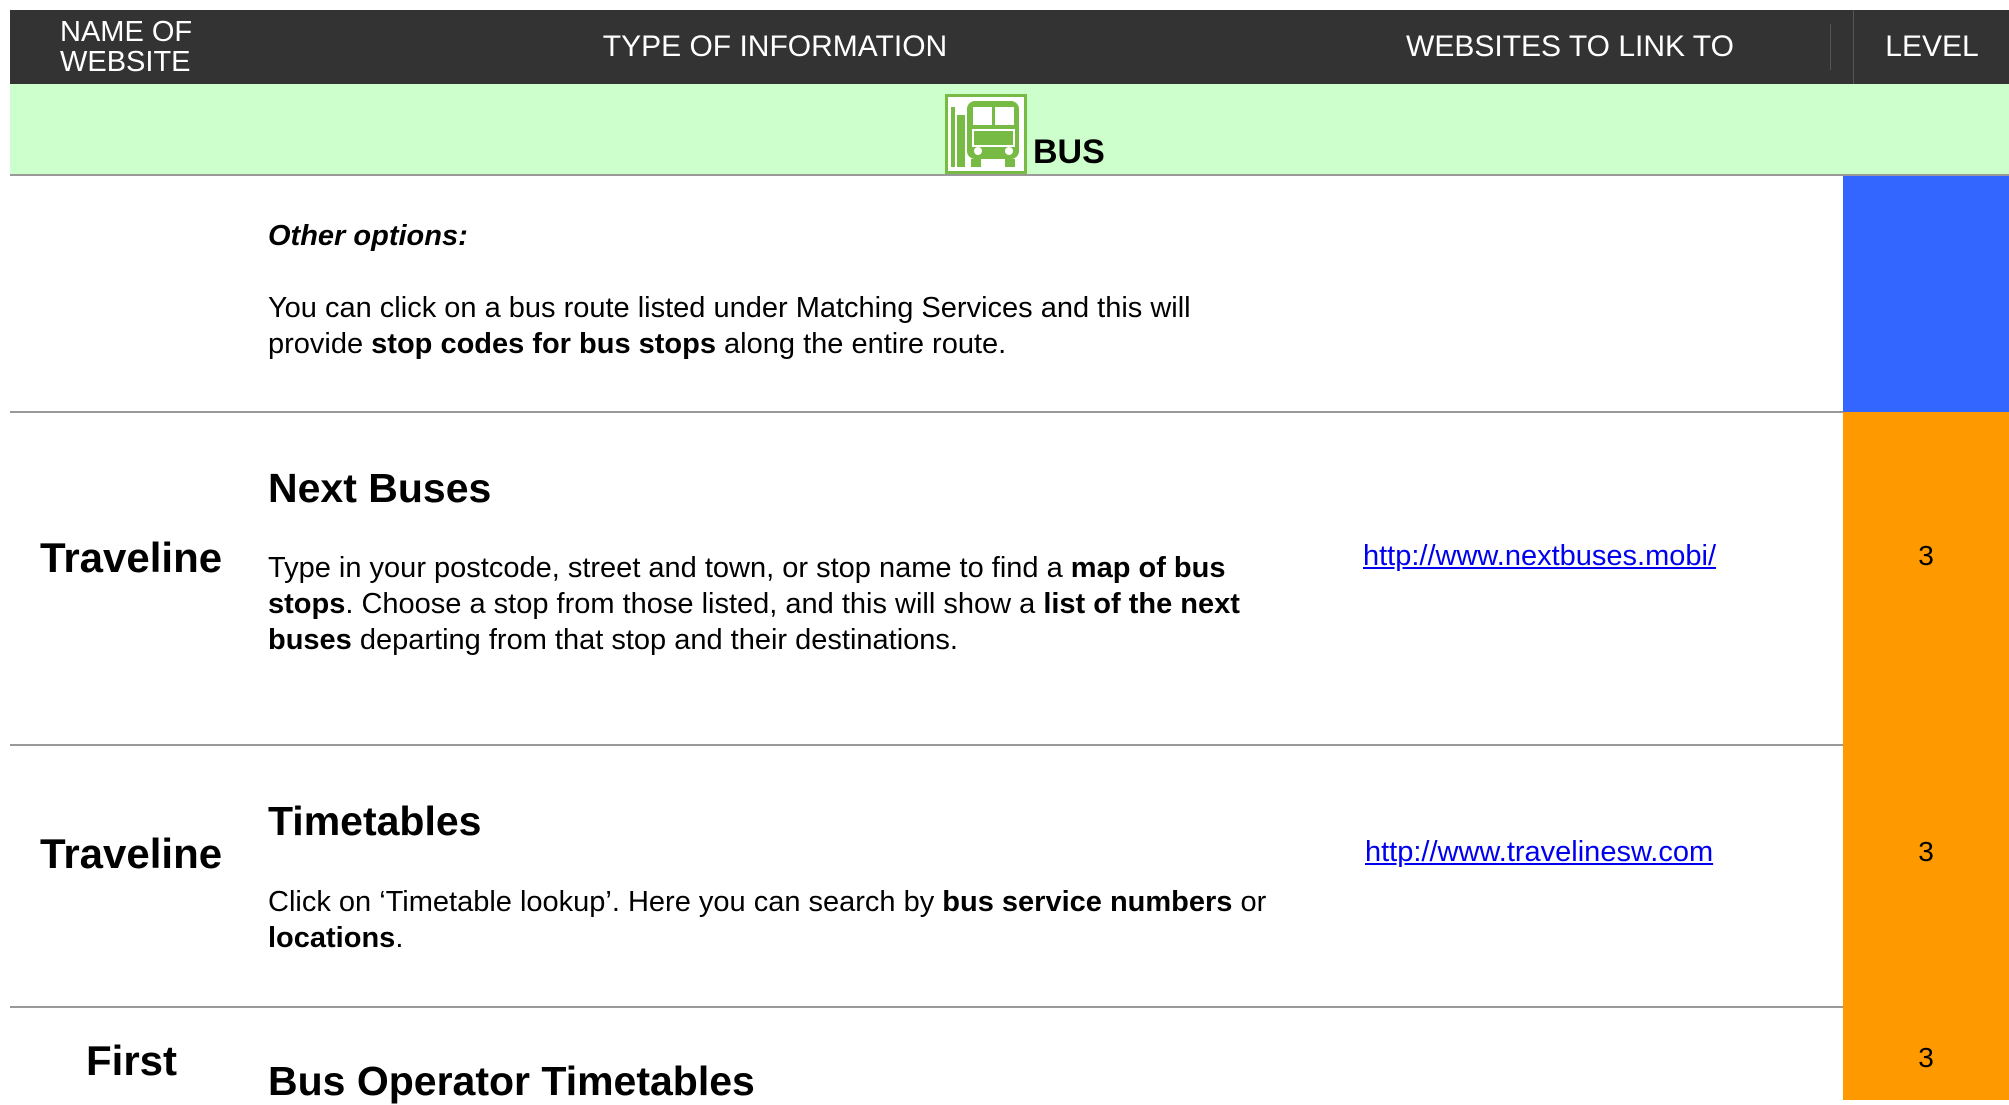  I want to click on website-name: First, so click(132, 1060).